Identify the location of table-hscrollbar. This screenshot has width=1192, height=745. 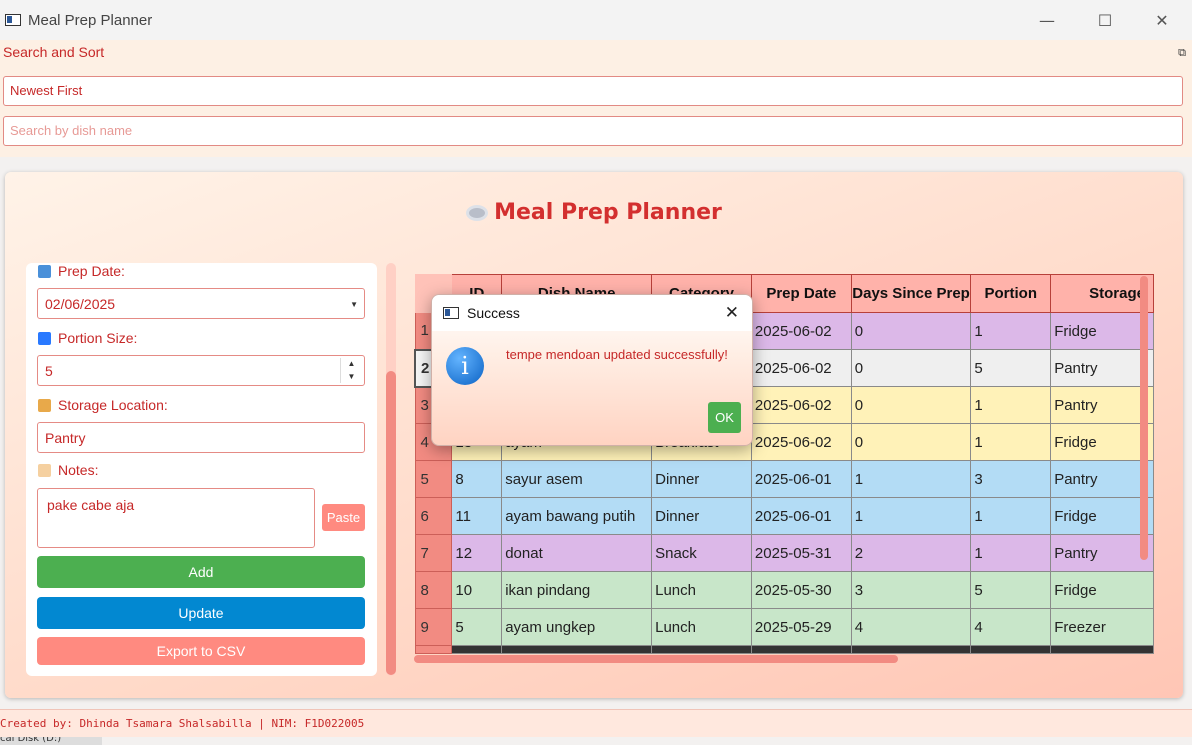
(776, 659).